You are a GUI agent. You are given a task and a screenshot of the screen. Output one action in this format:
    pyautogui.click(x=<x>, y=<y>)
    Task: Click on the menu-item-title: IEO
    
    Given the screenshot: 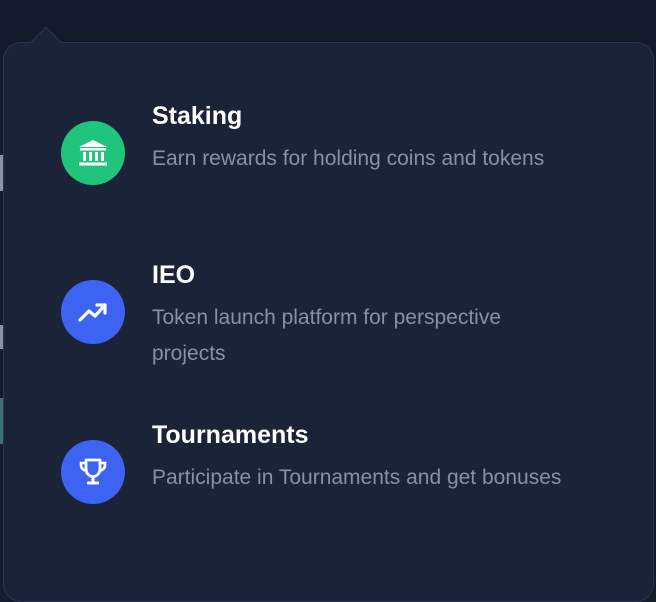 What is the action you would take?
    pyautogui.click(x=174, y=275)
    